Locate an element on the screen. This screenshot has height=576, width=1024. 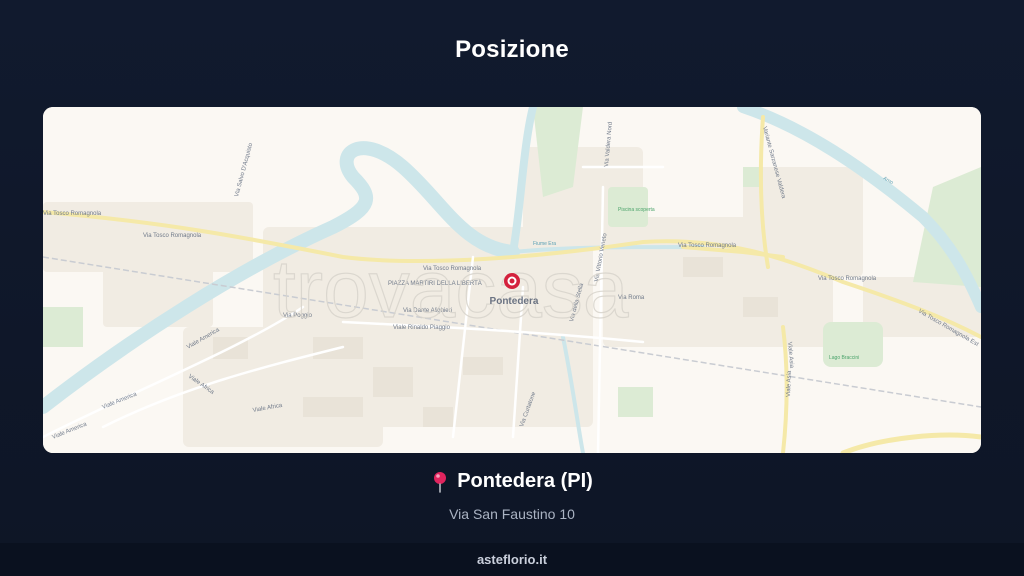
location-info: Pontedera (PI) Via San Faustino 10 is located at coordinates (512, 496).